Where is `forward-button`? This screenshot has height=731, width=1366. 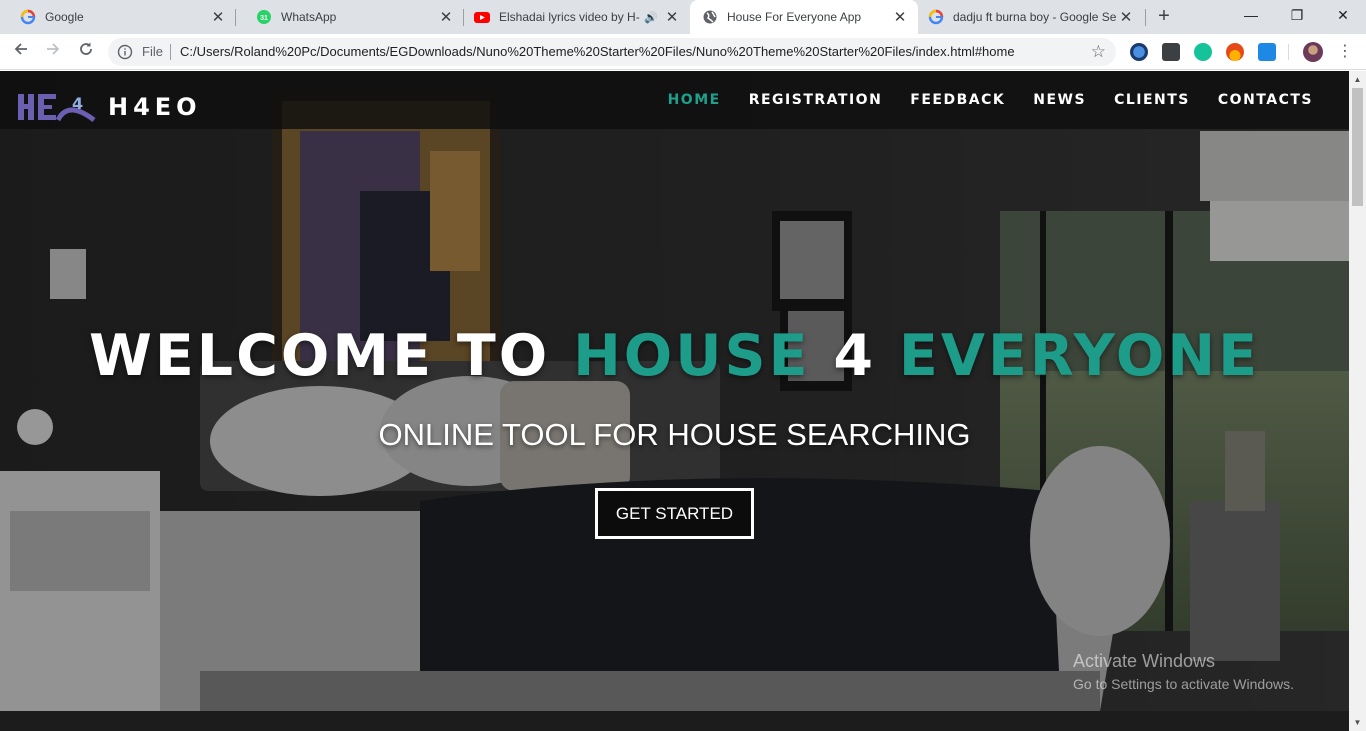 forward-button is located at coordinates (53, 52).